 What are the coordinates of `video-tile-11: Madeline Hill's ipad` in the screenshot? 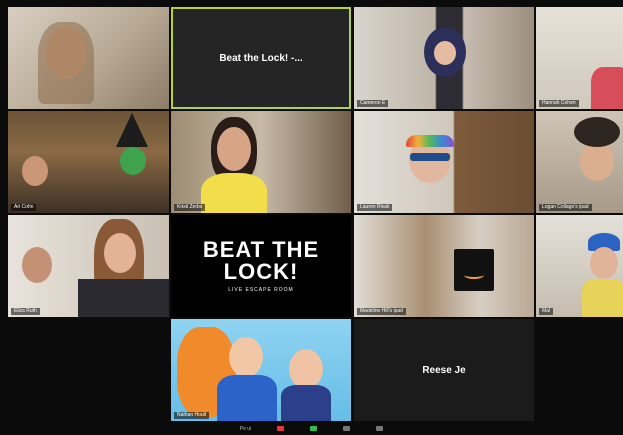 It's located at (444, 266).